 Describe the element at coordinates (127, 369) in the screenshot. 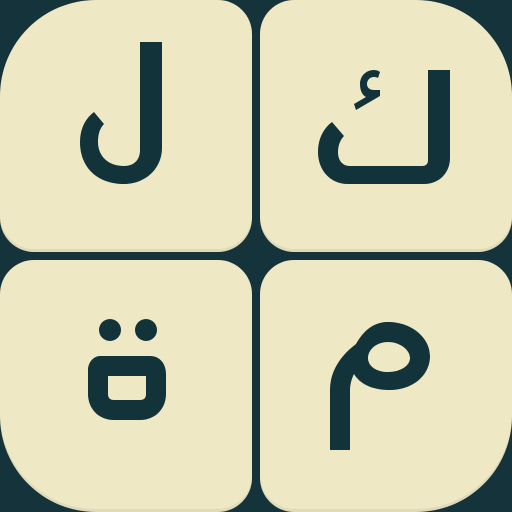

I see `ta-marbuta-glyph-icon` at that location.